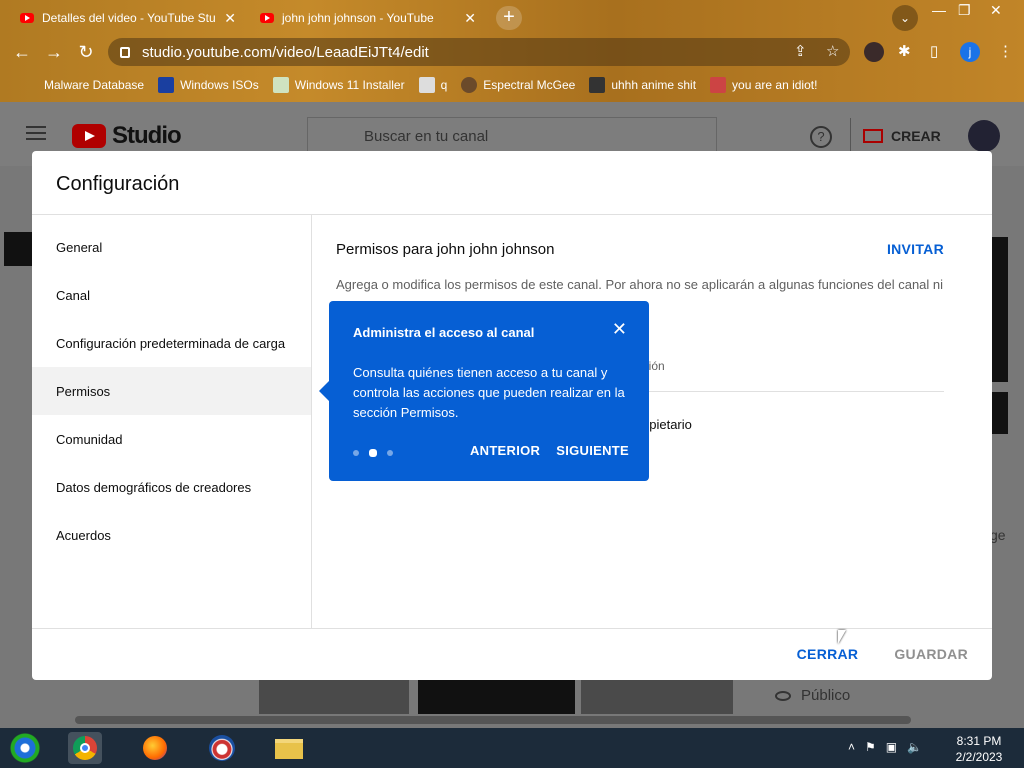  What do you see at coordinates (518, 85) in the screenshot?
I see `bookmark-espectral-mcgee: Espectral McGee` at bounding box center [518, 85].